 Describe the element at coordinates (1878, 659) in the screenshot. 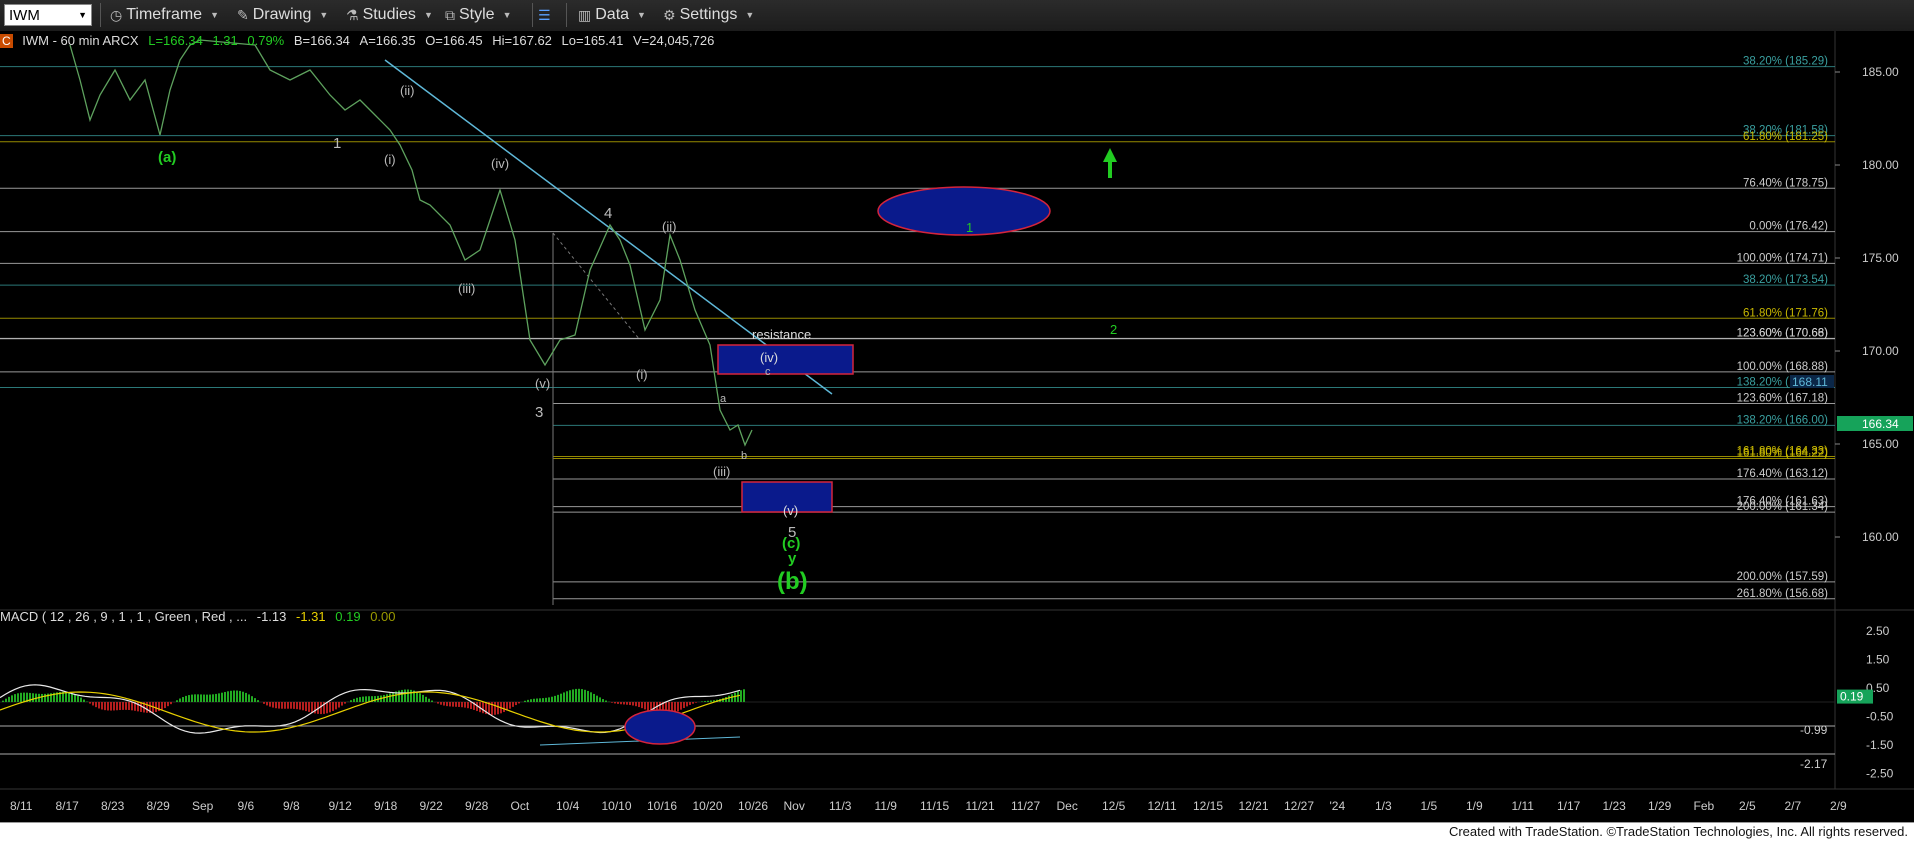

I see `macd-axis-label: 1.50` at that location.